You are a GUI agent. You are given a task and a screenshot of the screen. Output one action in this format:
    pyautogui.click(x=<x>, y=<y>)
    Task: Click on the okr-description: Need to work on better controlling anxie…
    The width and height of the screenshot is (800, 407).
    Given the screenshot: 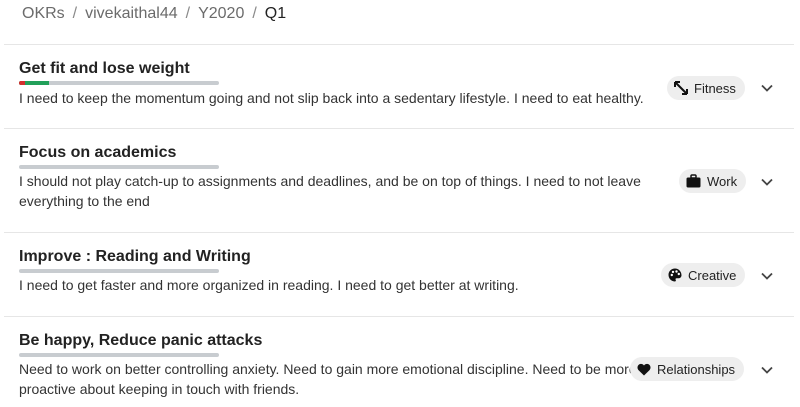 What is the action you would take?
    pyautogui.click(x=328, y=379)
    